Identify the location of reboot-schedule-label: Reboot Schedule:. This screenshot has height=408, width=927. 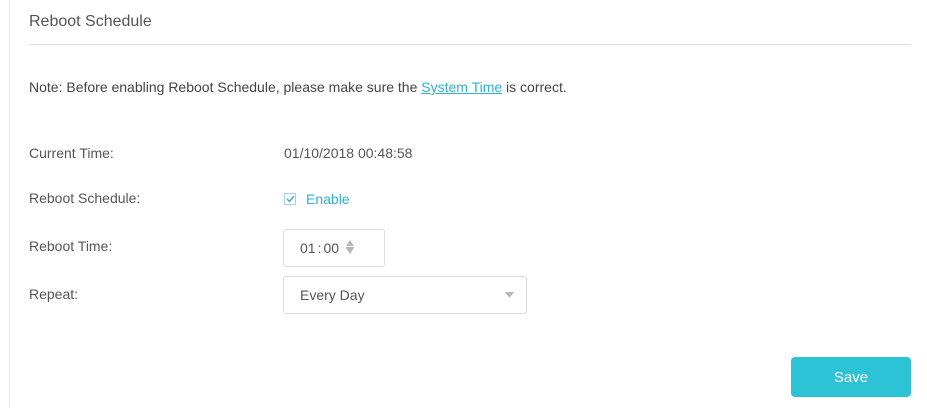
(85, 198).